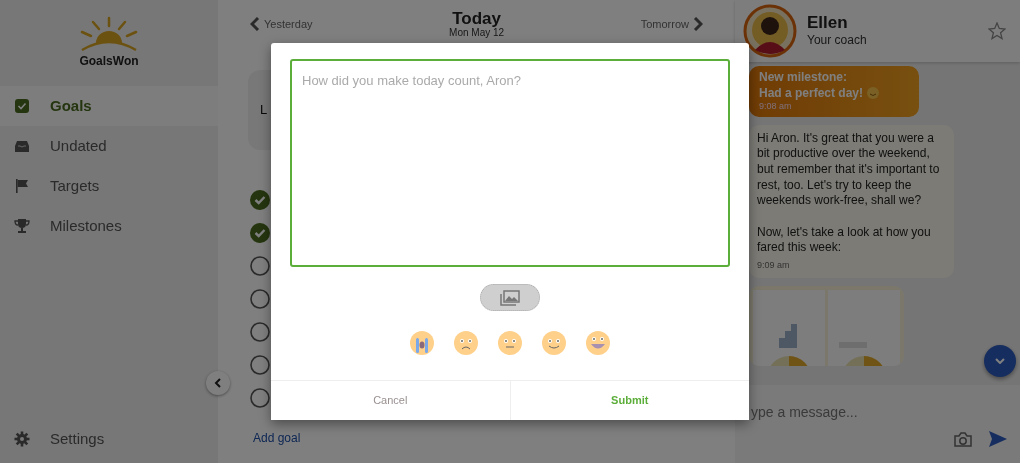 The height and width of the screenshot is (463, 1020). Describe the element at coordinates (774, 266) in the screenshot. I see `message-time: 9:09 am` at that location.